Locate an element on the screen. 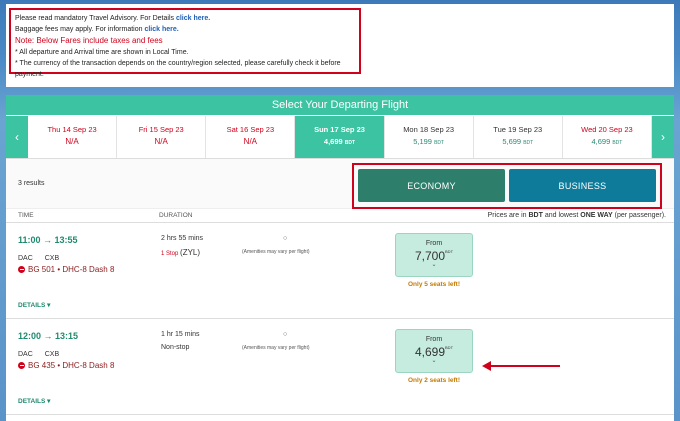 The image size is (680, 421). economy-button: ECONOMY is located at coordinates (431, 185).